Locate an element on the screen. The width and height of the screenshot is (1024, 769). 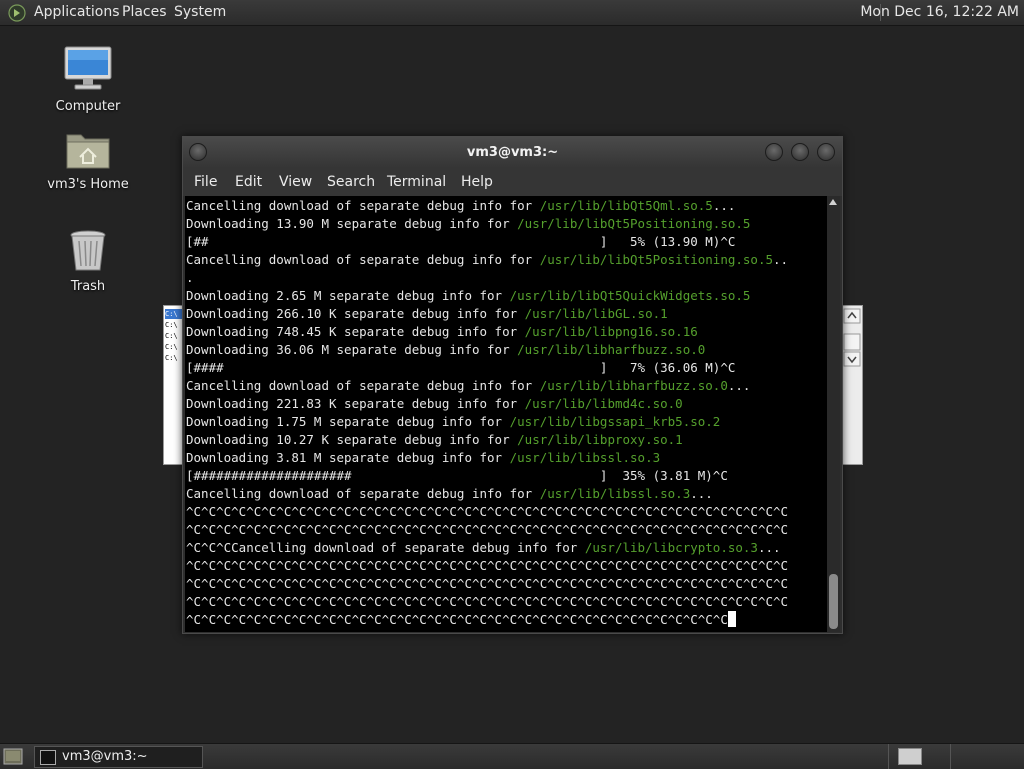
desktop-icon-home: vm3's Home is located at coordinates (88, 159).